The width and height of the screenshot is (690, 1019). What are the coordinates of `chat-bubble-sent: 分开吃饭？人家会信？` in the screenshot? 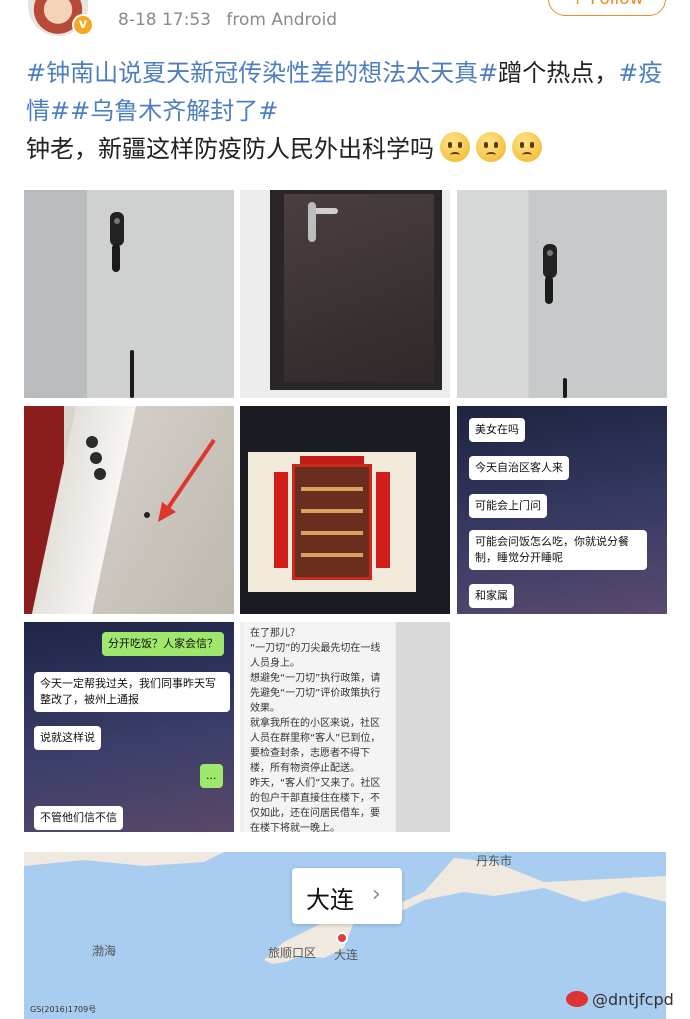 It's located at (163, 644).